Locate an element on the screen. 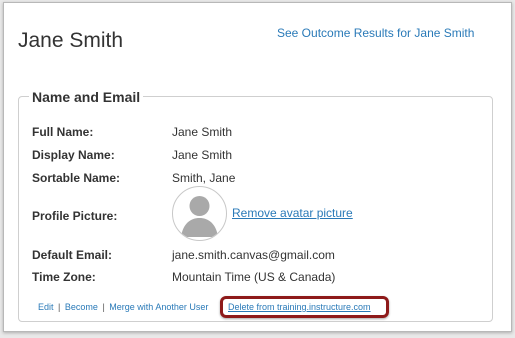 The height and width of the screenshot is (338, 515). time-zone-value: Mountain Time (US & Canada) is located at coordinates (254, 277).